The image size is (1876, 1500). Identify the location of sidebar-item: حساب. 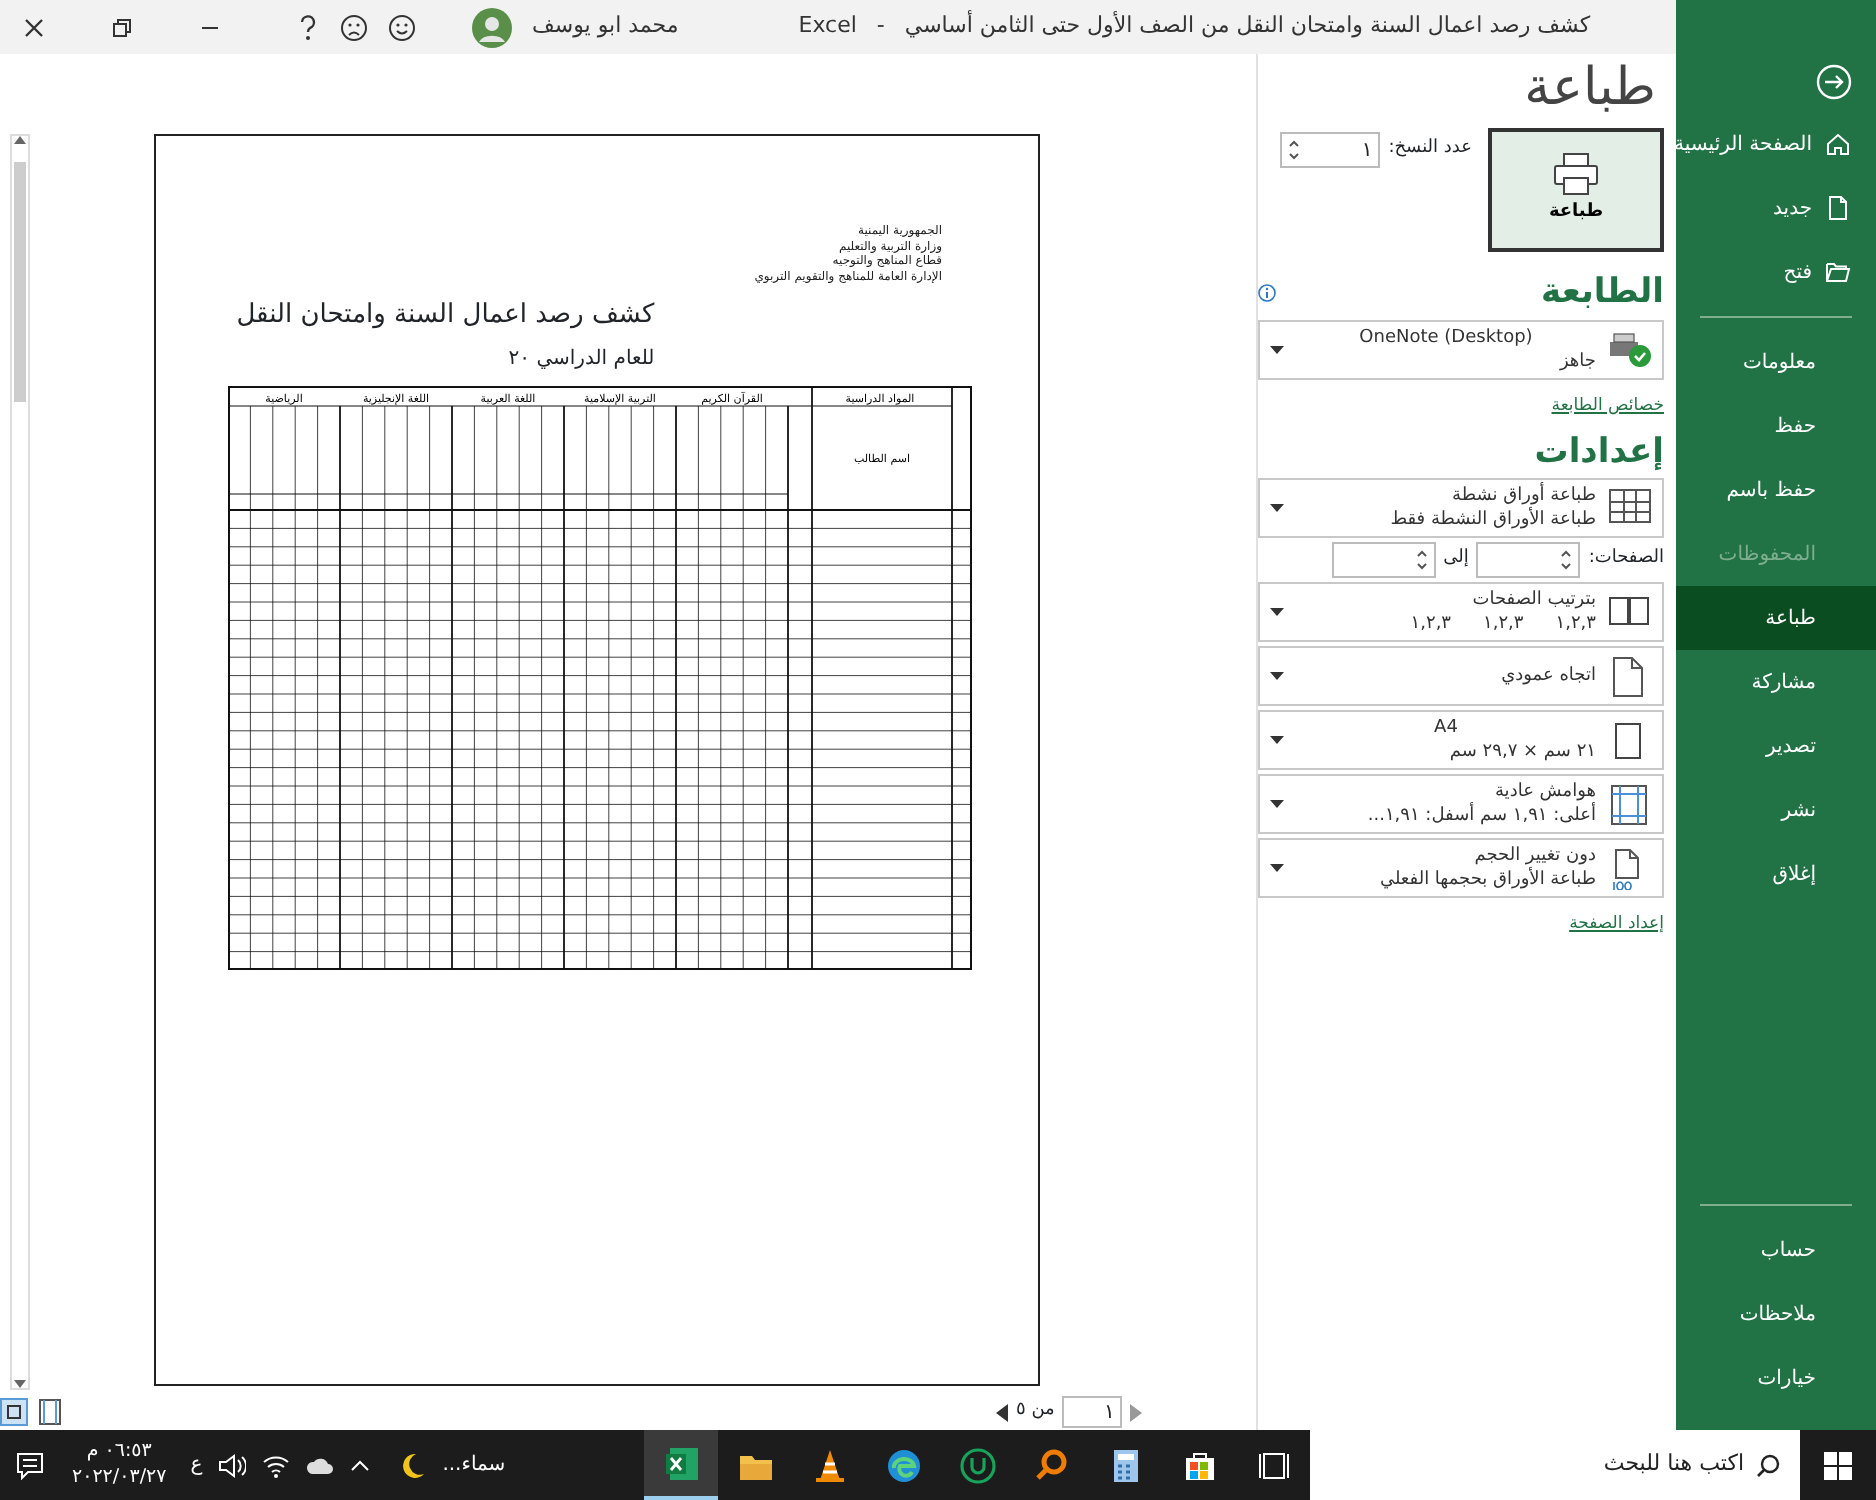
(1776, 1250).